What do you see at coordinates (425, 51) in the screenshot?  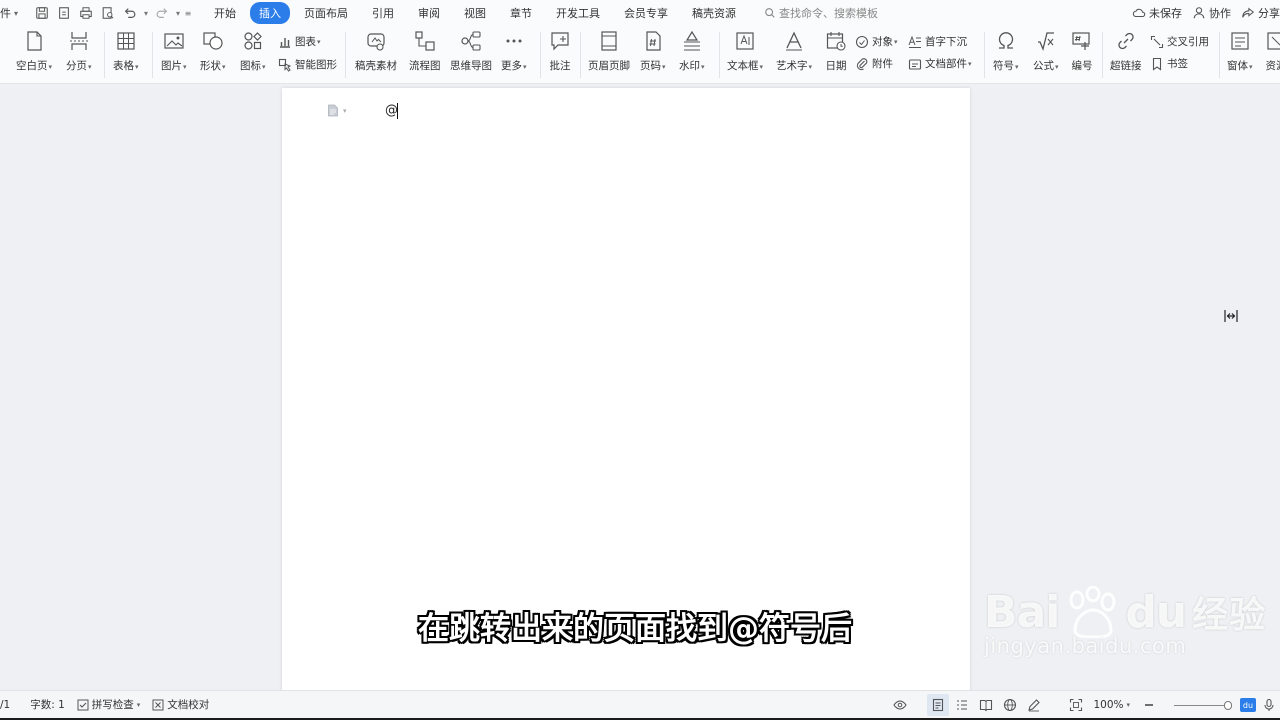 I see `flowchart-button: 流程图` at bounding box center [425, 51].